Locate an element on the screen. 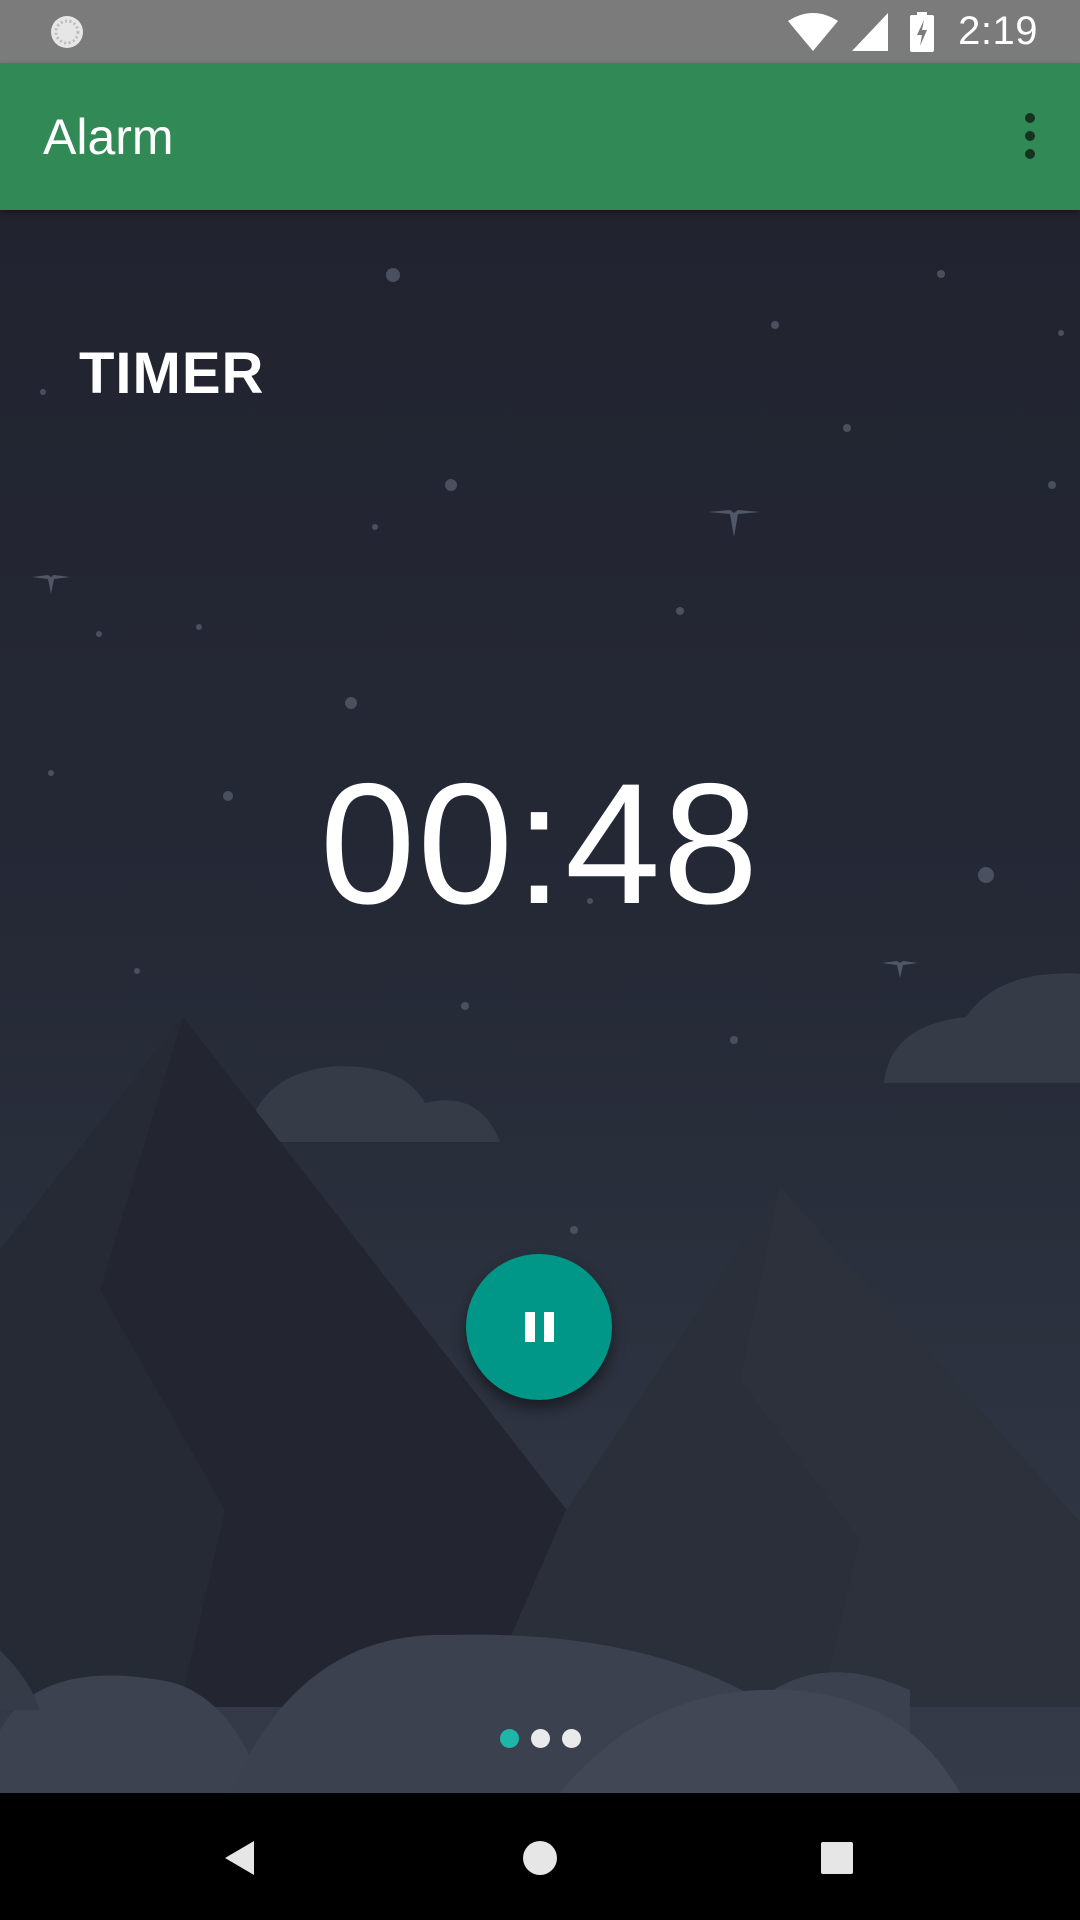  home-button is located at coordinates (540, 1858).